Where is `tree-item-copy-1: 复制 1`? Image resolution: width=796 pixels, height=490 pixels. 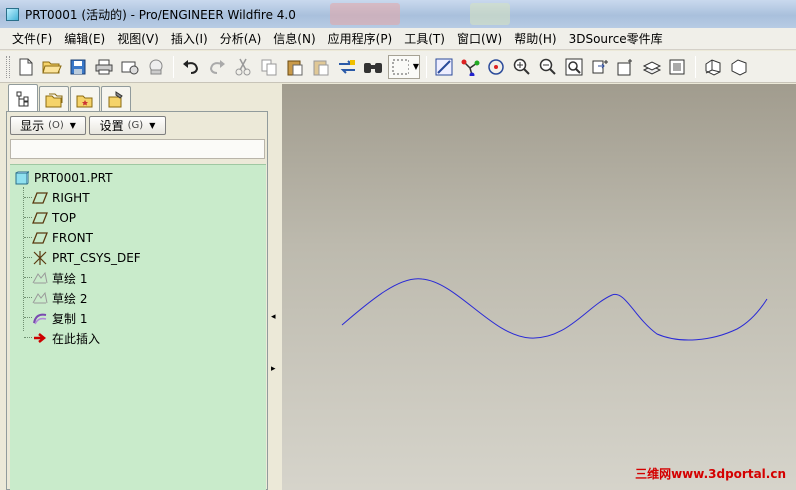
tree-item-copy-1: 复制 1 is located at coordinates (59, 318).